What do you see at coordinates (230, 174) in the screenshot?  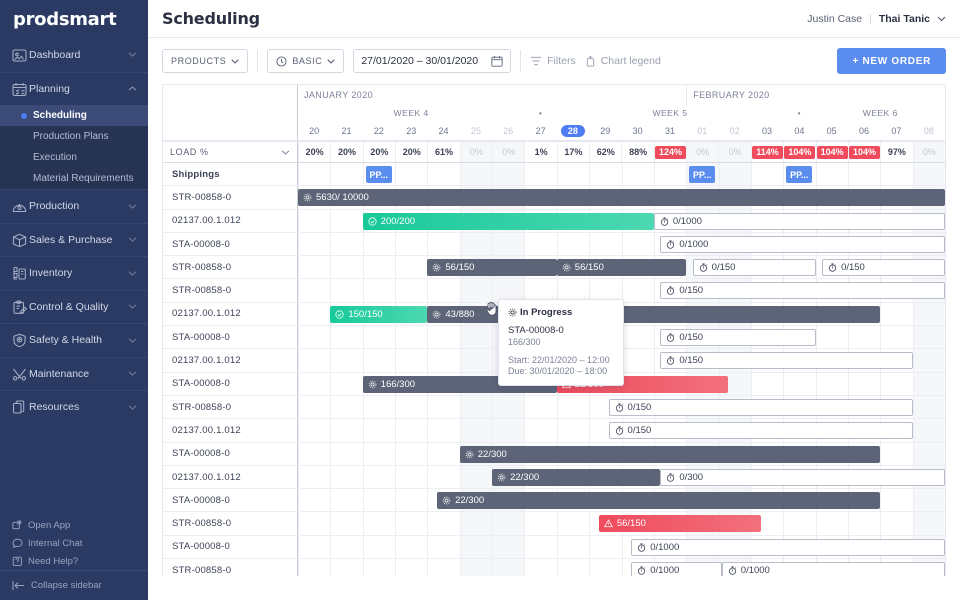 I see `gantt-row-label: Shippings` at bounding box center [230, 174].